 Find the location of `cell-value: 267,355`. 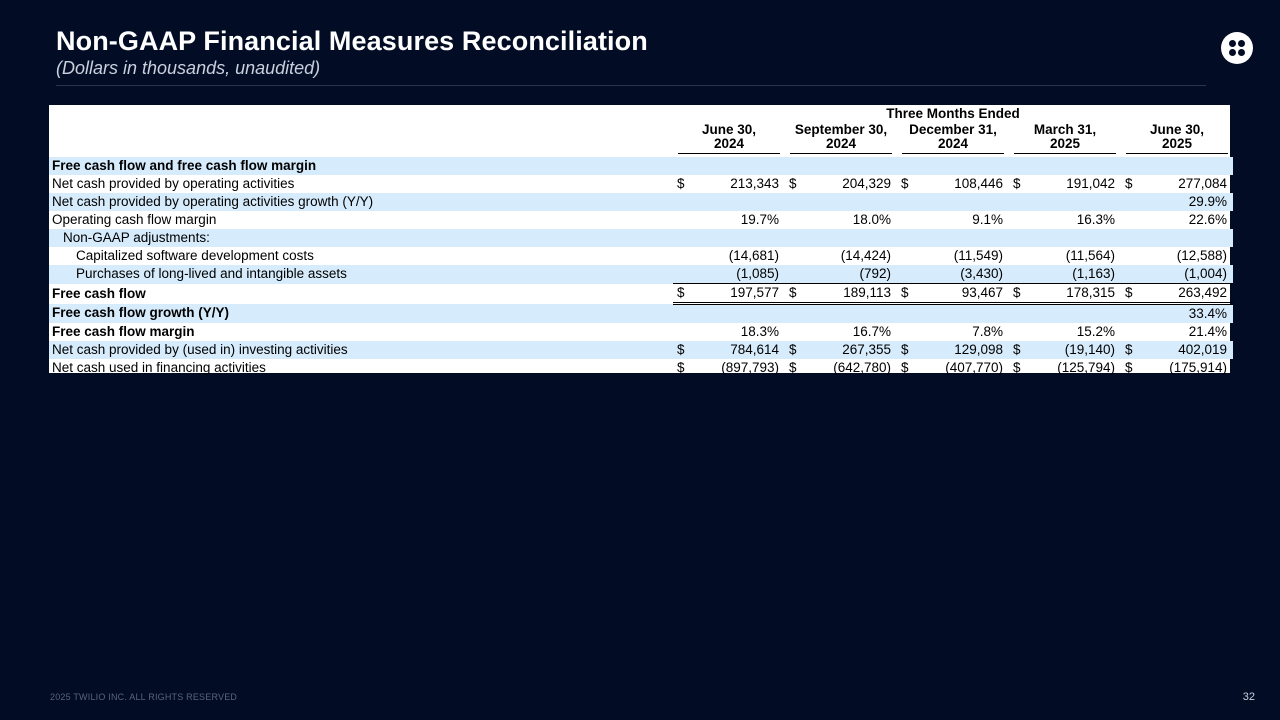

cell-value: 267,355 is located at coordinates (866, 349).